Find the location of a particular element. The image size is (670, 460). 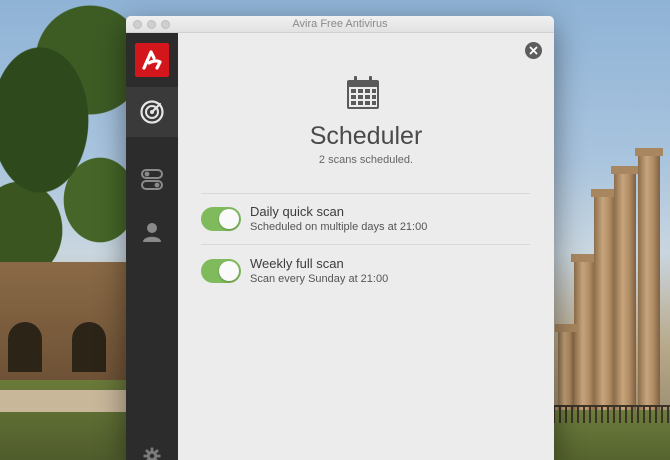

schedule-item-title: Weekly full scan is located at coordinates (297, 263).